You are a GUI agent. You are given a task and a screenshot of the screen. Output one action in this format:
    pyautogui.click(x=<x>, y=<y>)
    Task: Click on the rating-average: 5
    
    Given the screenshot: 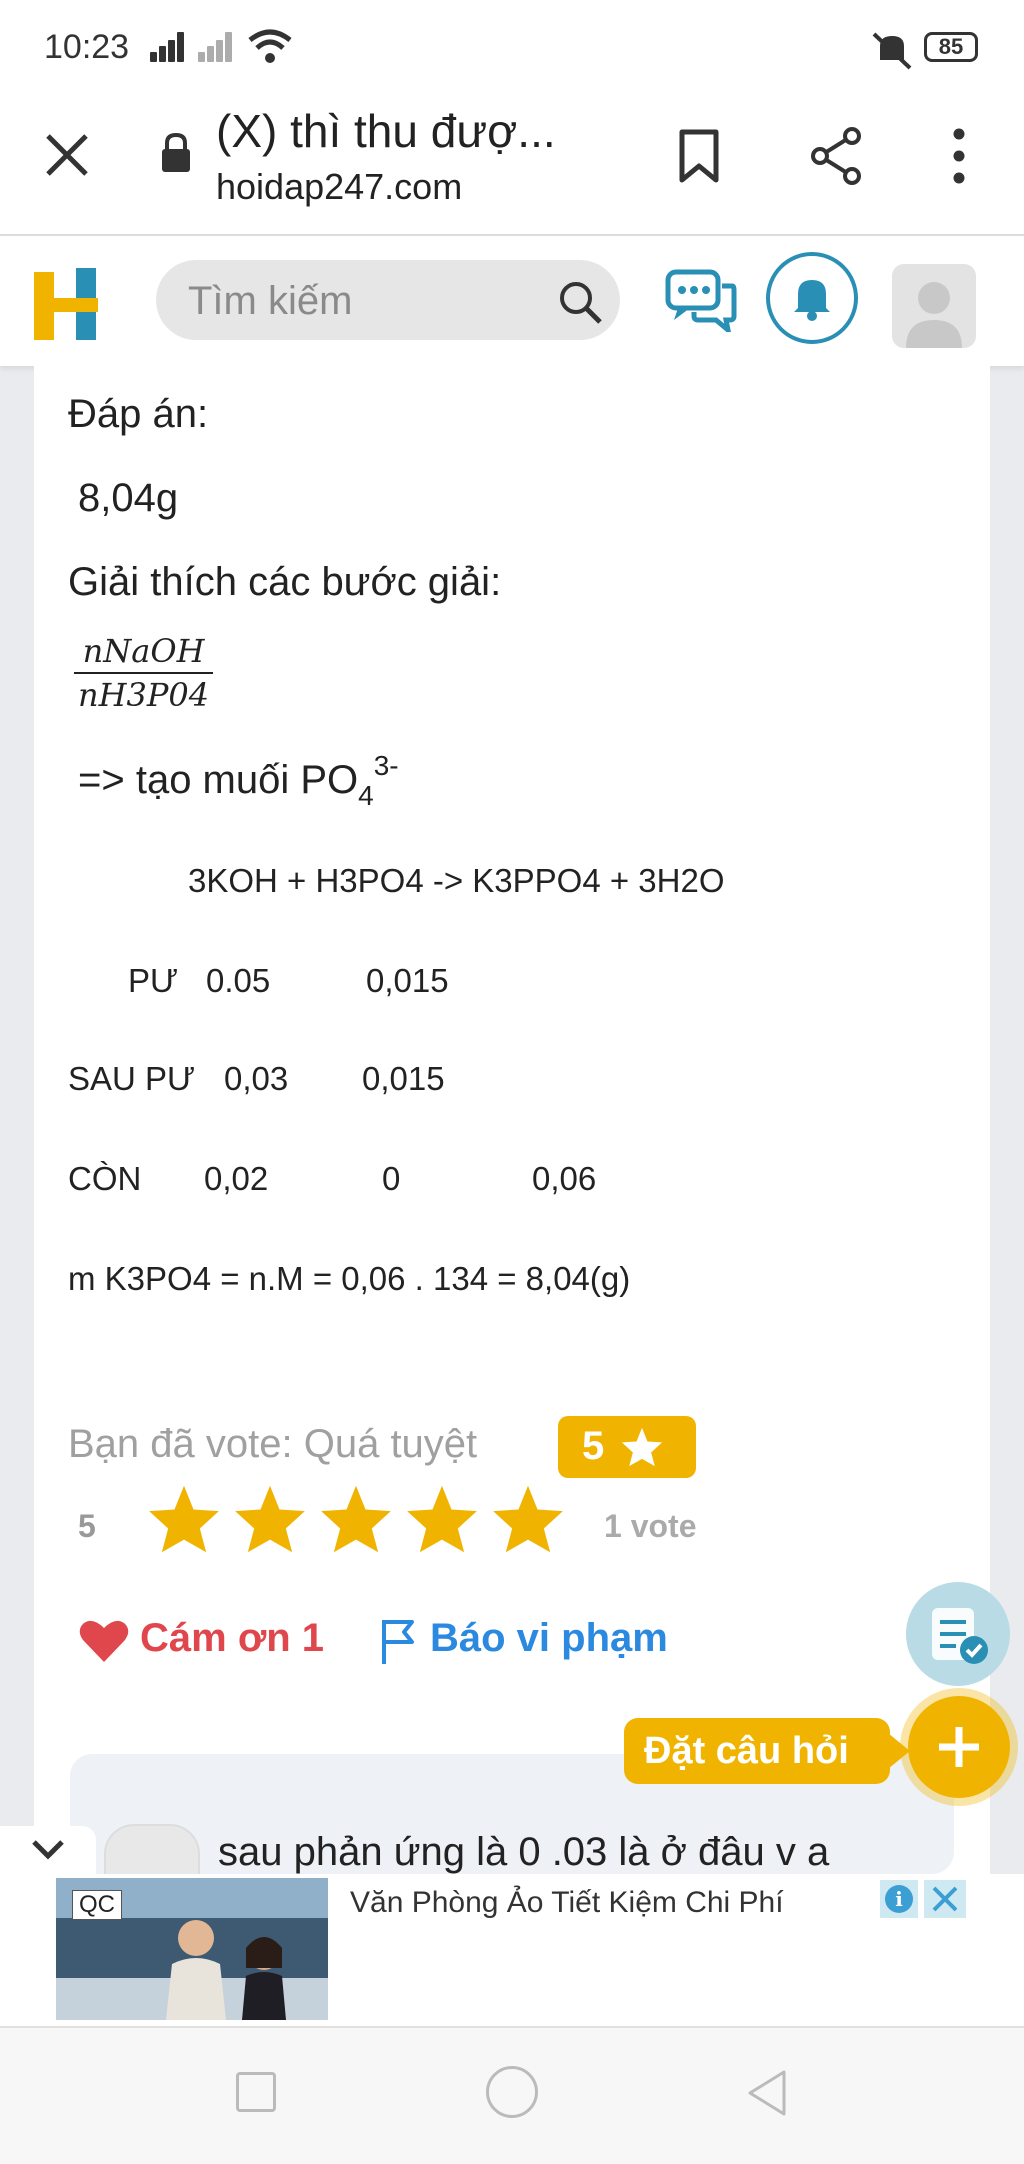 What is the action you would take?
    pyautogui.click(x=87, y=1526)
    